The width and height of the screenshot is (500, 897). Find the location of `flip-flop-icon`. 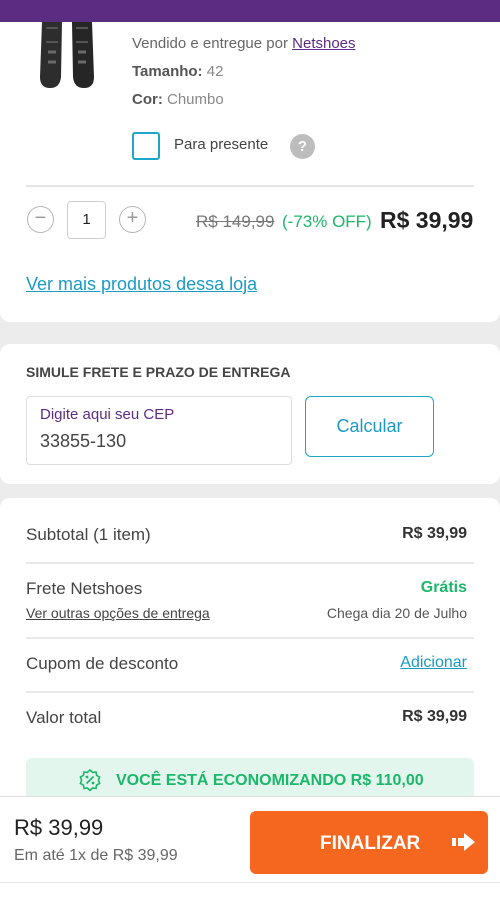

flip-flop-icon is located at coordinates (68, 56).